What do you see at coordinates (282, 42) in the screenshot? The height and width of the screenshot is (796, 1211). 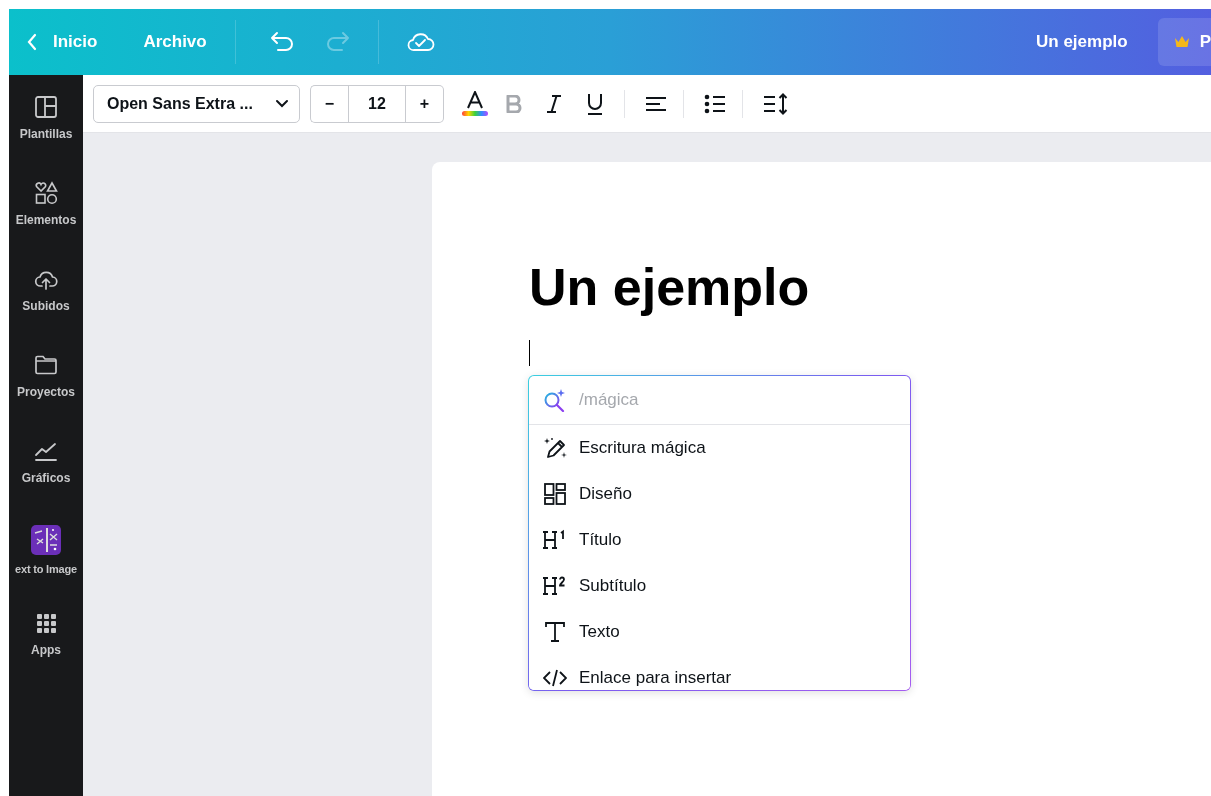 I see `undo-icon` at bounding box center [282, 42].